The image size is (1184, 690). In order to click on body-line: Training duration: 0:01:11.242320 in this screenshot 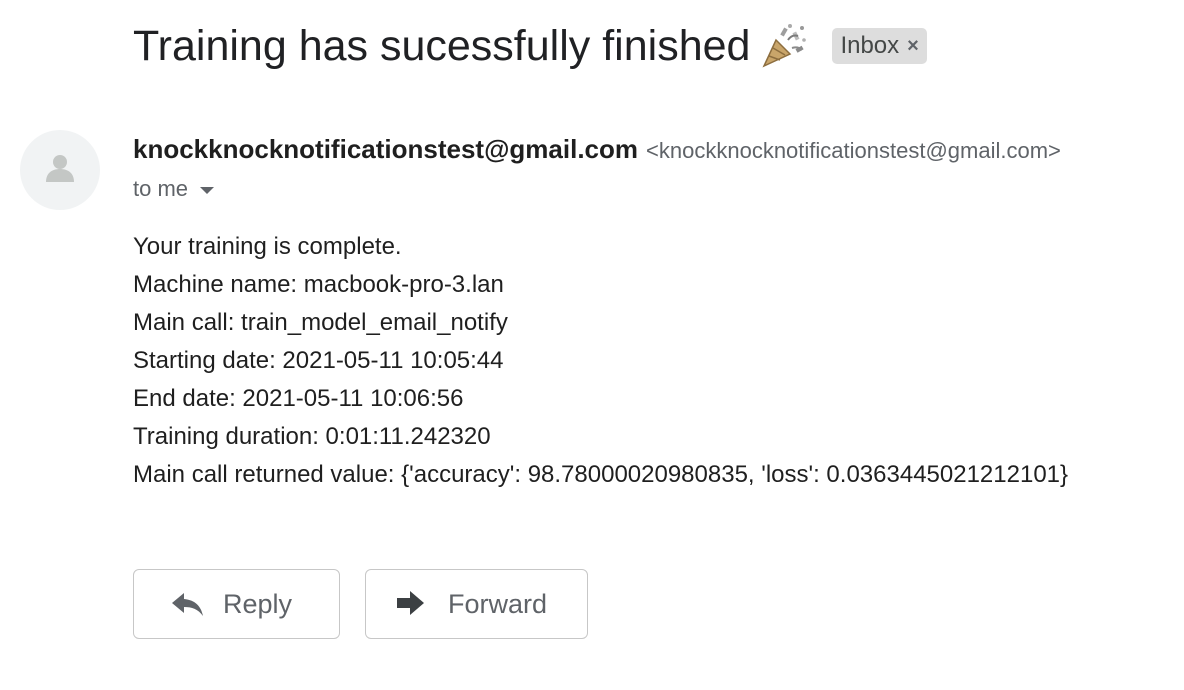, I will do `click(312, 436)`.